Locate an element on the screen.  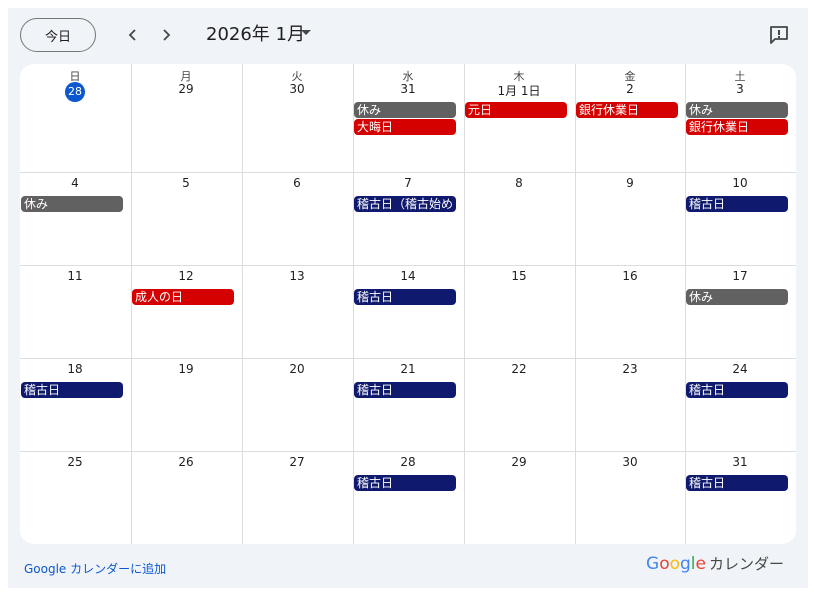
month-title: 2026年 1月 is located at coordinates (255, 35).